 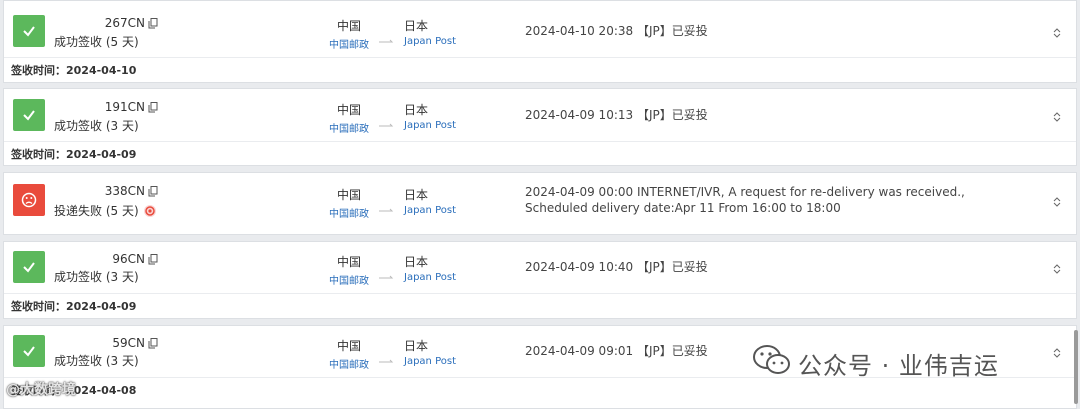 I want to click on latest-event: 2024-04-09 10:13 【JP】已妥投, so click(x=616, y=115).